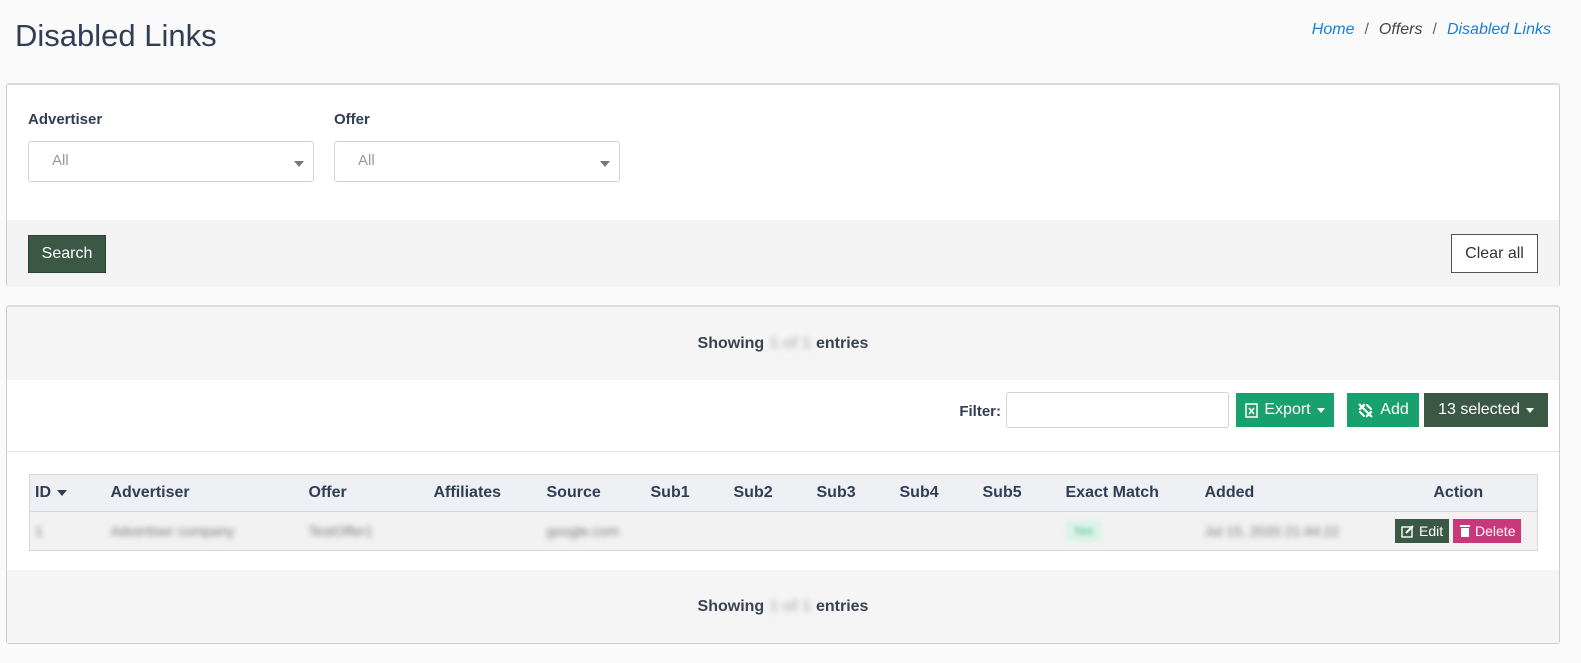 Image resolution: width=1581 pixels, height=663 pixels. Describe the element at coordinates (687, 531) in the screenshot. I see `cell-sub1` at that location.